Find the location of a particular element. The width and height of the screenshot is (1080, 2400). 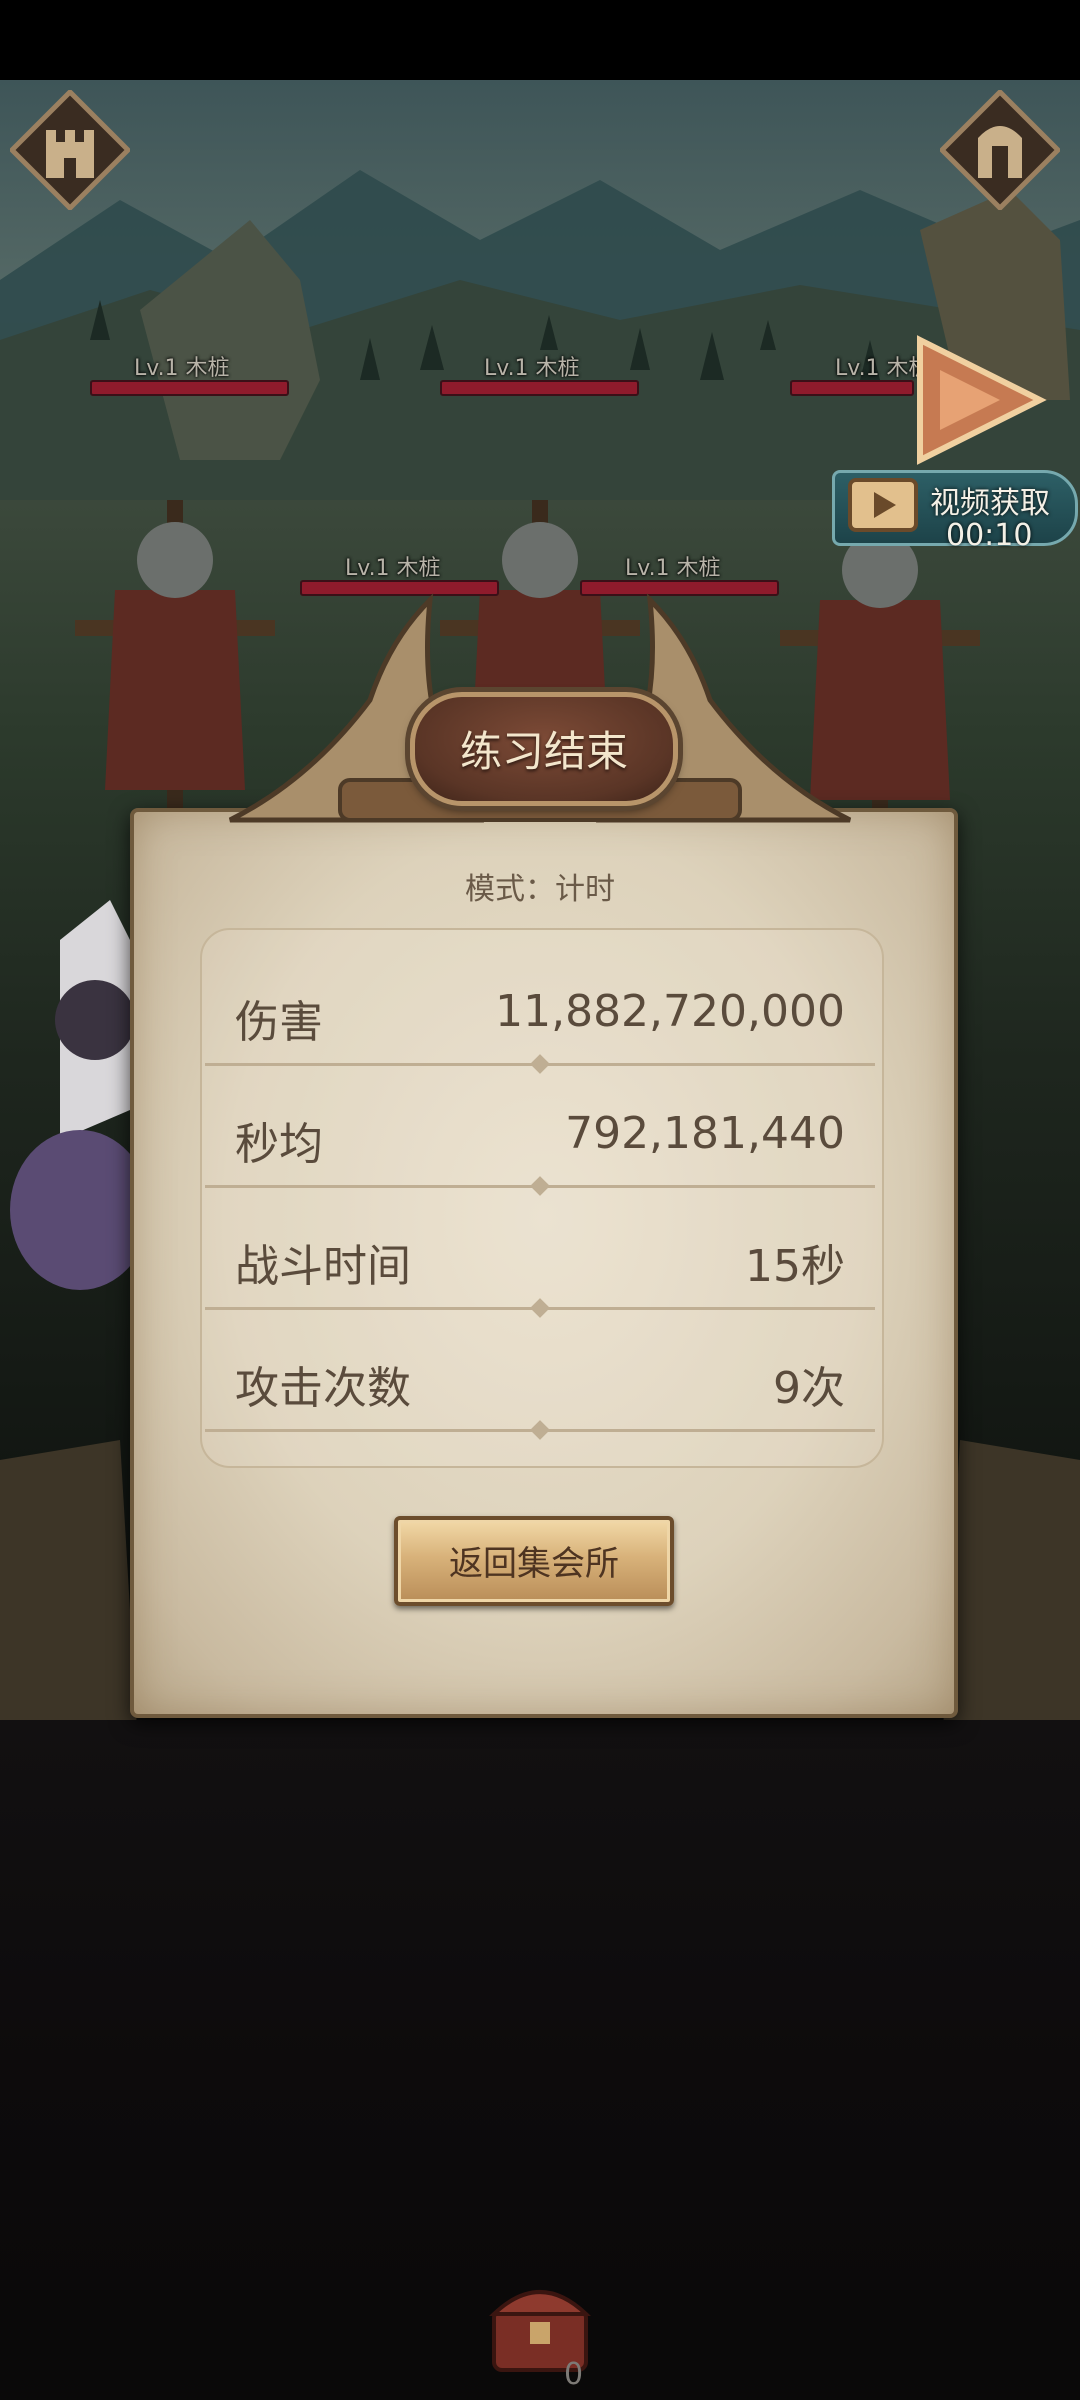

stat-row-dps: 秒均 792,181,440 is located at coordinates (540, 1128).